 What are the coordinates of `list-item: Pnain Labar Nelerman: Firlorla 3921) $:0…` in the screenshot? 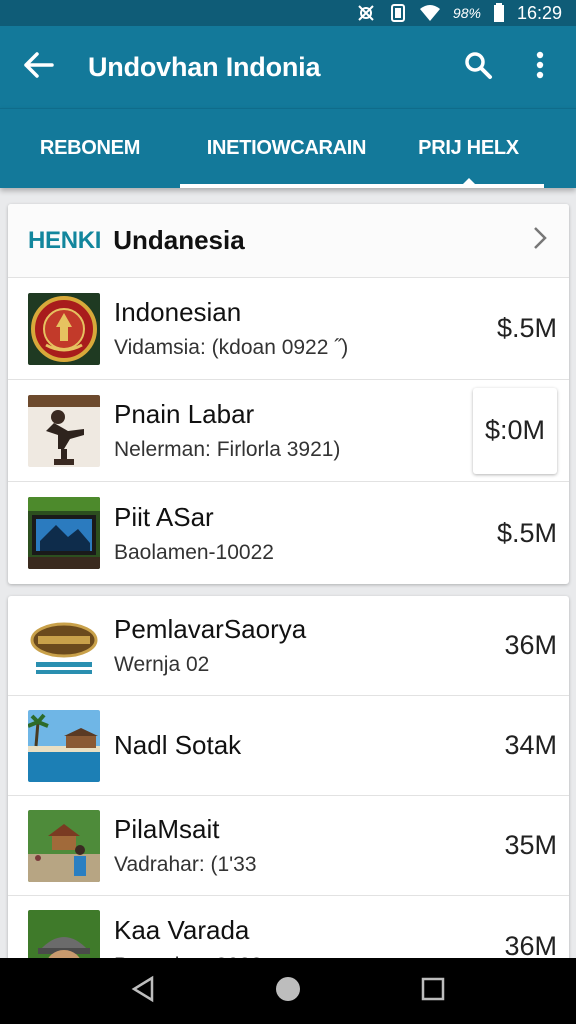 It's located at (288, 431).